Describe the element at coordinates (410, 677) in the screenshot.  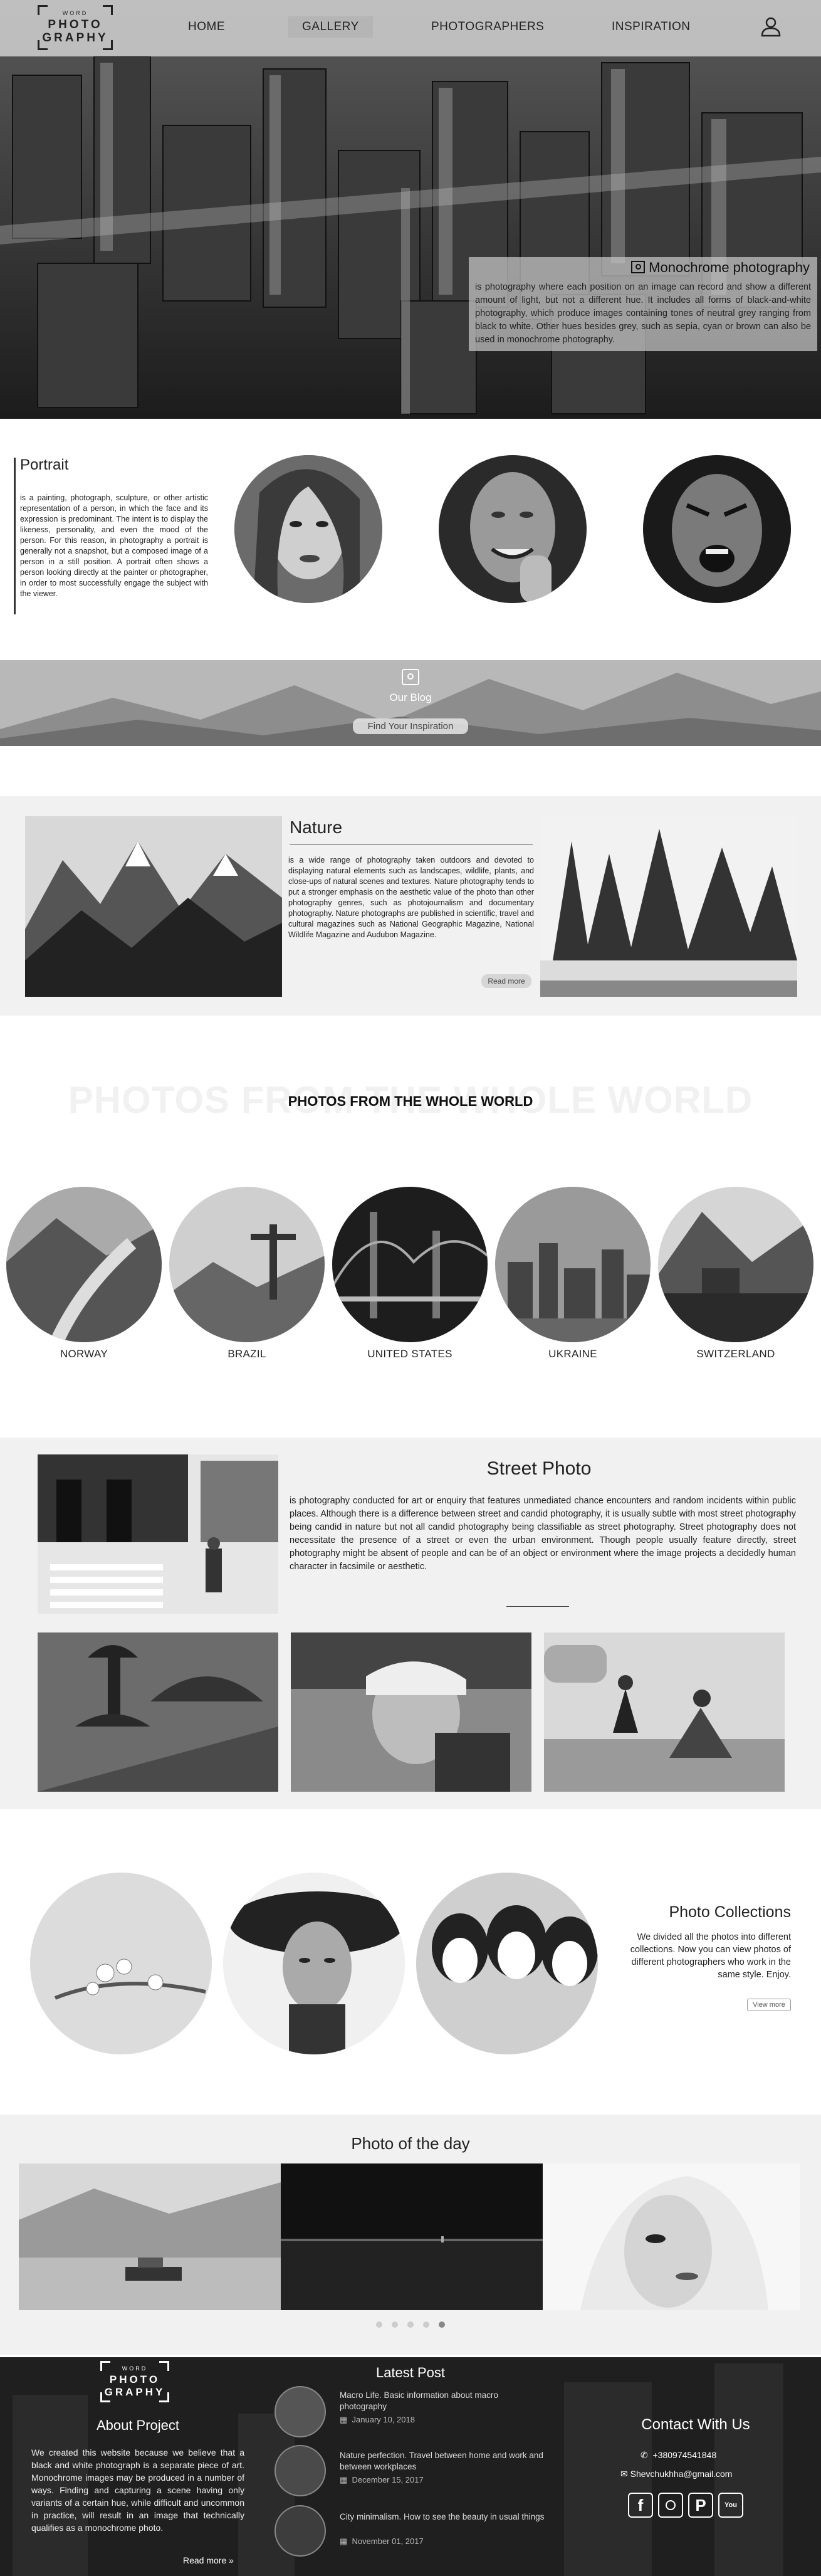
I see `camera-icon` at that location.